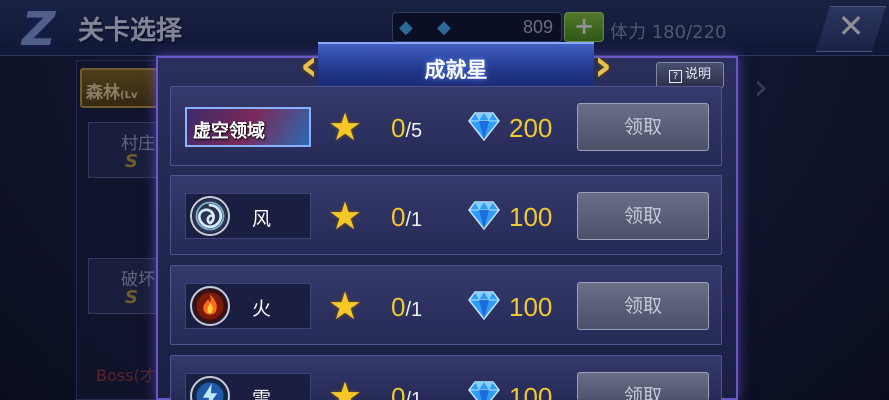 Image resolution: width=889 pixels, height=400 pixels. Describe the element at coordinates (456, 70) in the screenshot. I see `dialog-title: 成就星` at that location.